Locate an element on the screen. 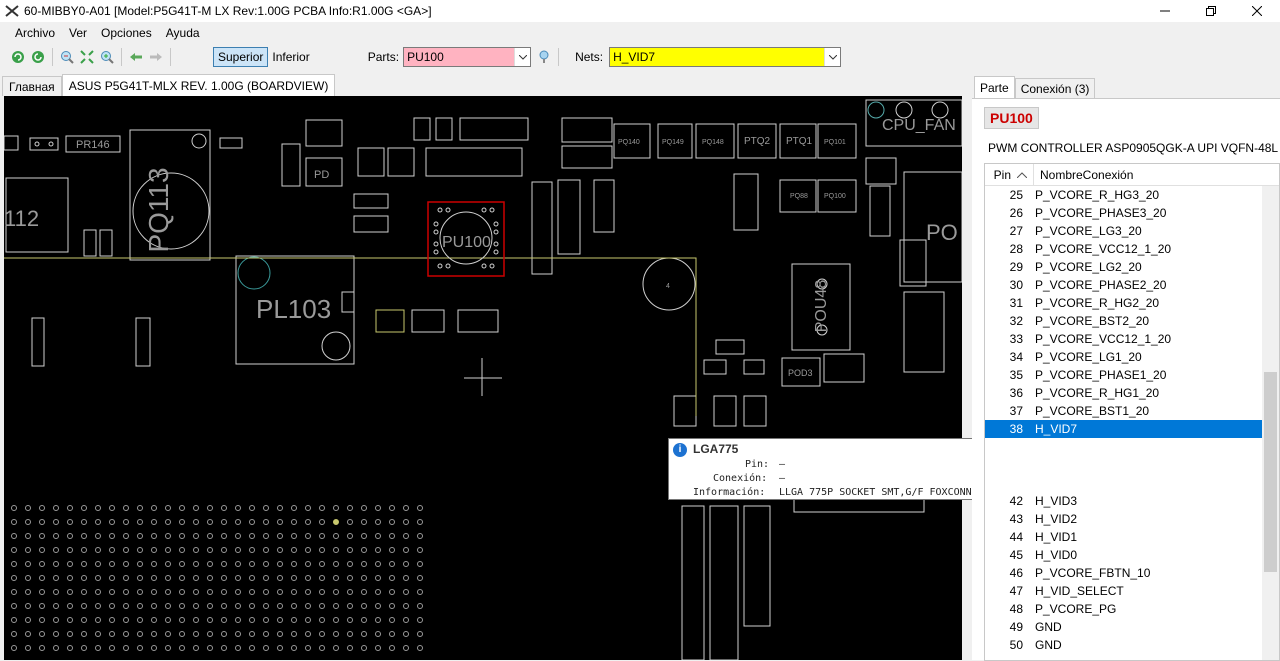  table-row: 48 P_VCORE_PG is located at coordinates (1124, 609).